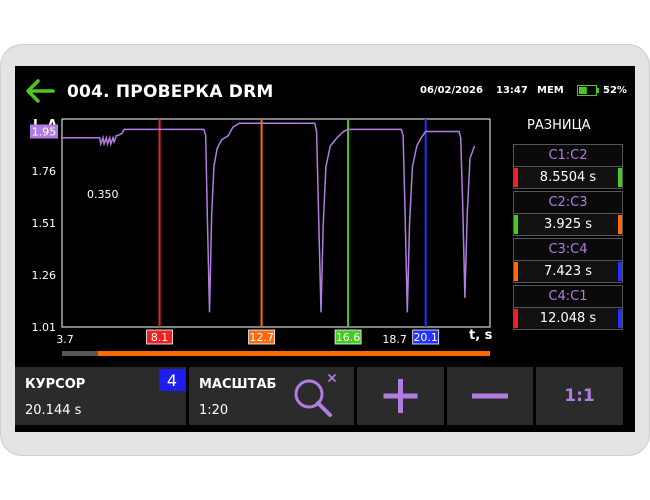  I want to click on difference-pair-header: C1:C2, so click(568, 155).